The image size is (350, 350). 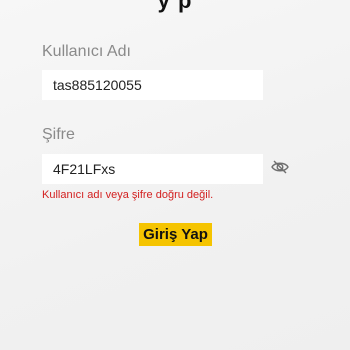 What do you see at coordinates (58, 134) in the screenshot?
I see `password-label: Şifre` at bounding box center [58, 134].